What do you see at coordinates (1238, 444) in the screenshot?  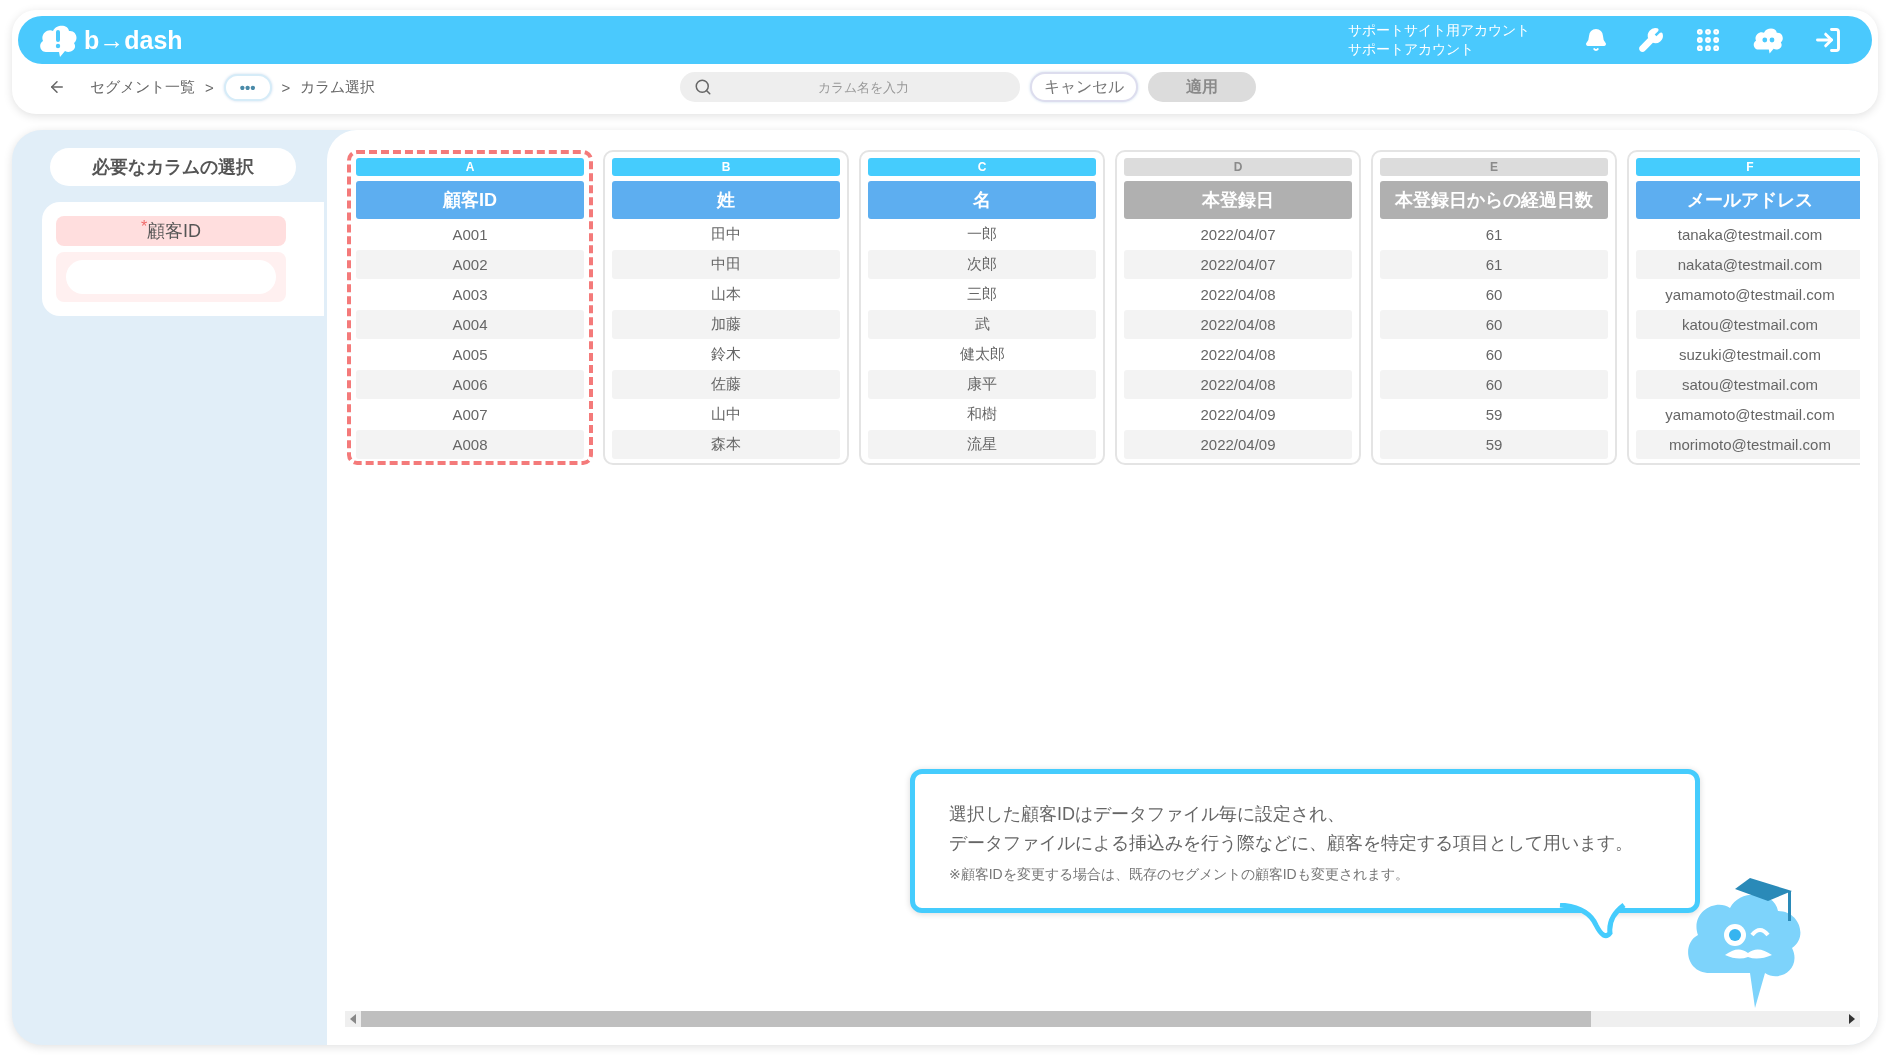 I see `table-cell: 2022/04/09` at bounding box center [1238, 444].